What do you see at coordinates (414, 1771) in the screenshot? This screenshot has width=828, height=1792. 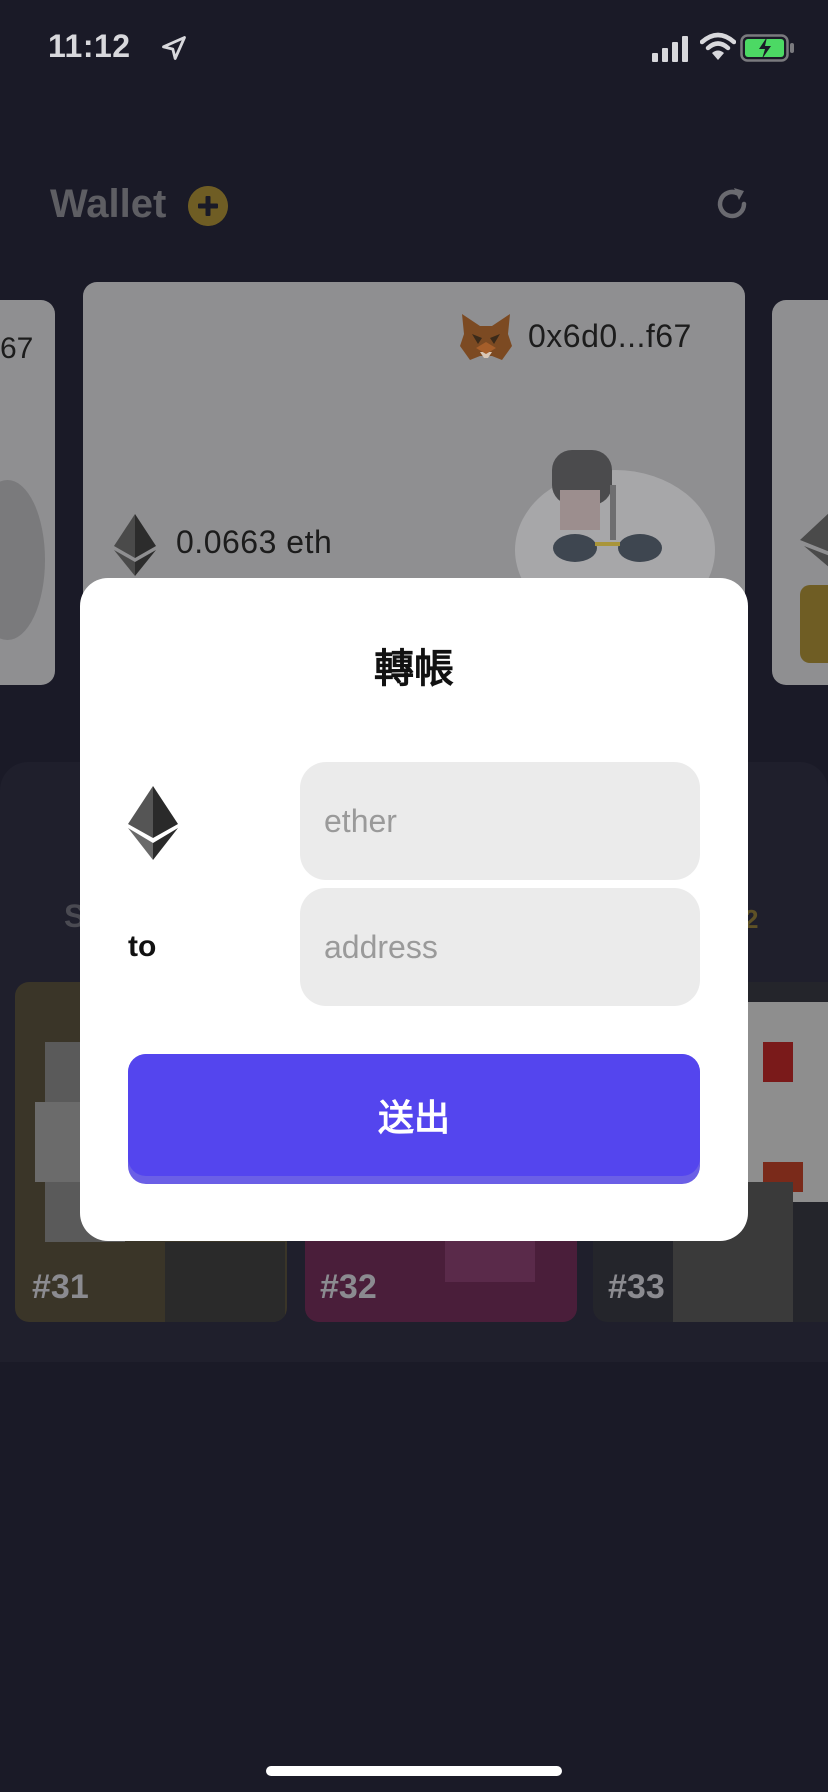 I see `home-indicator` at bounding box center [414, 1771].